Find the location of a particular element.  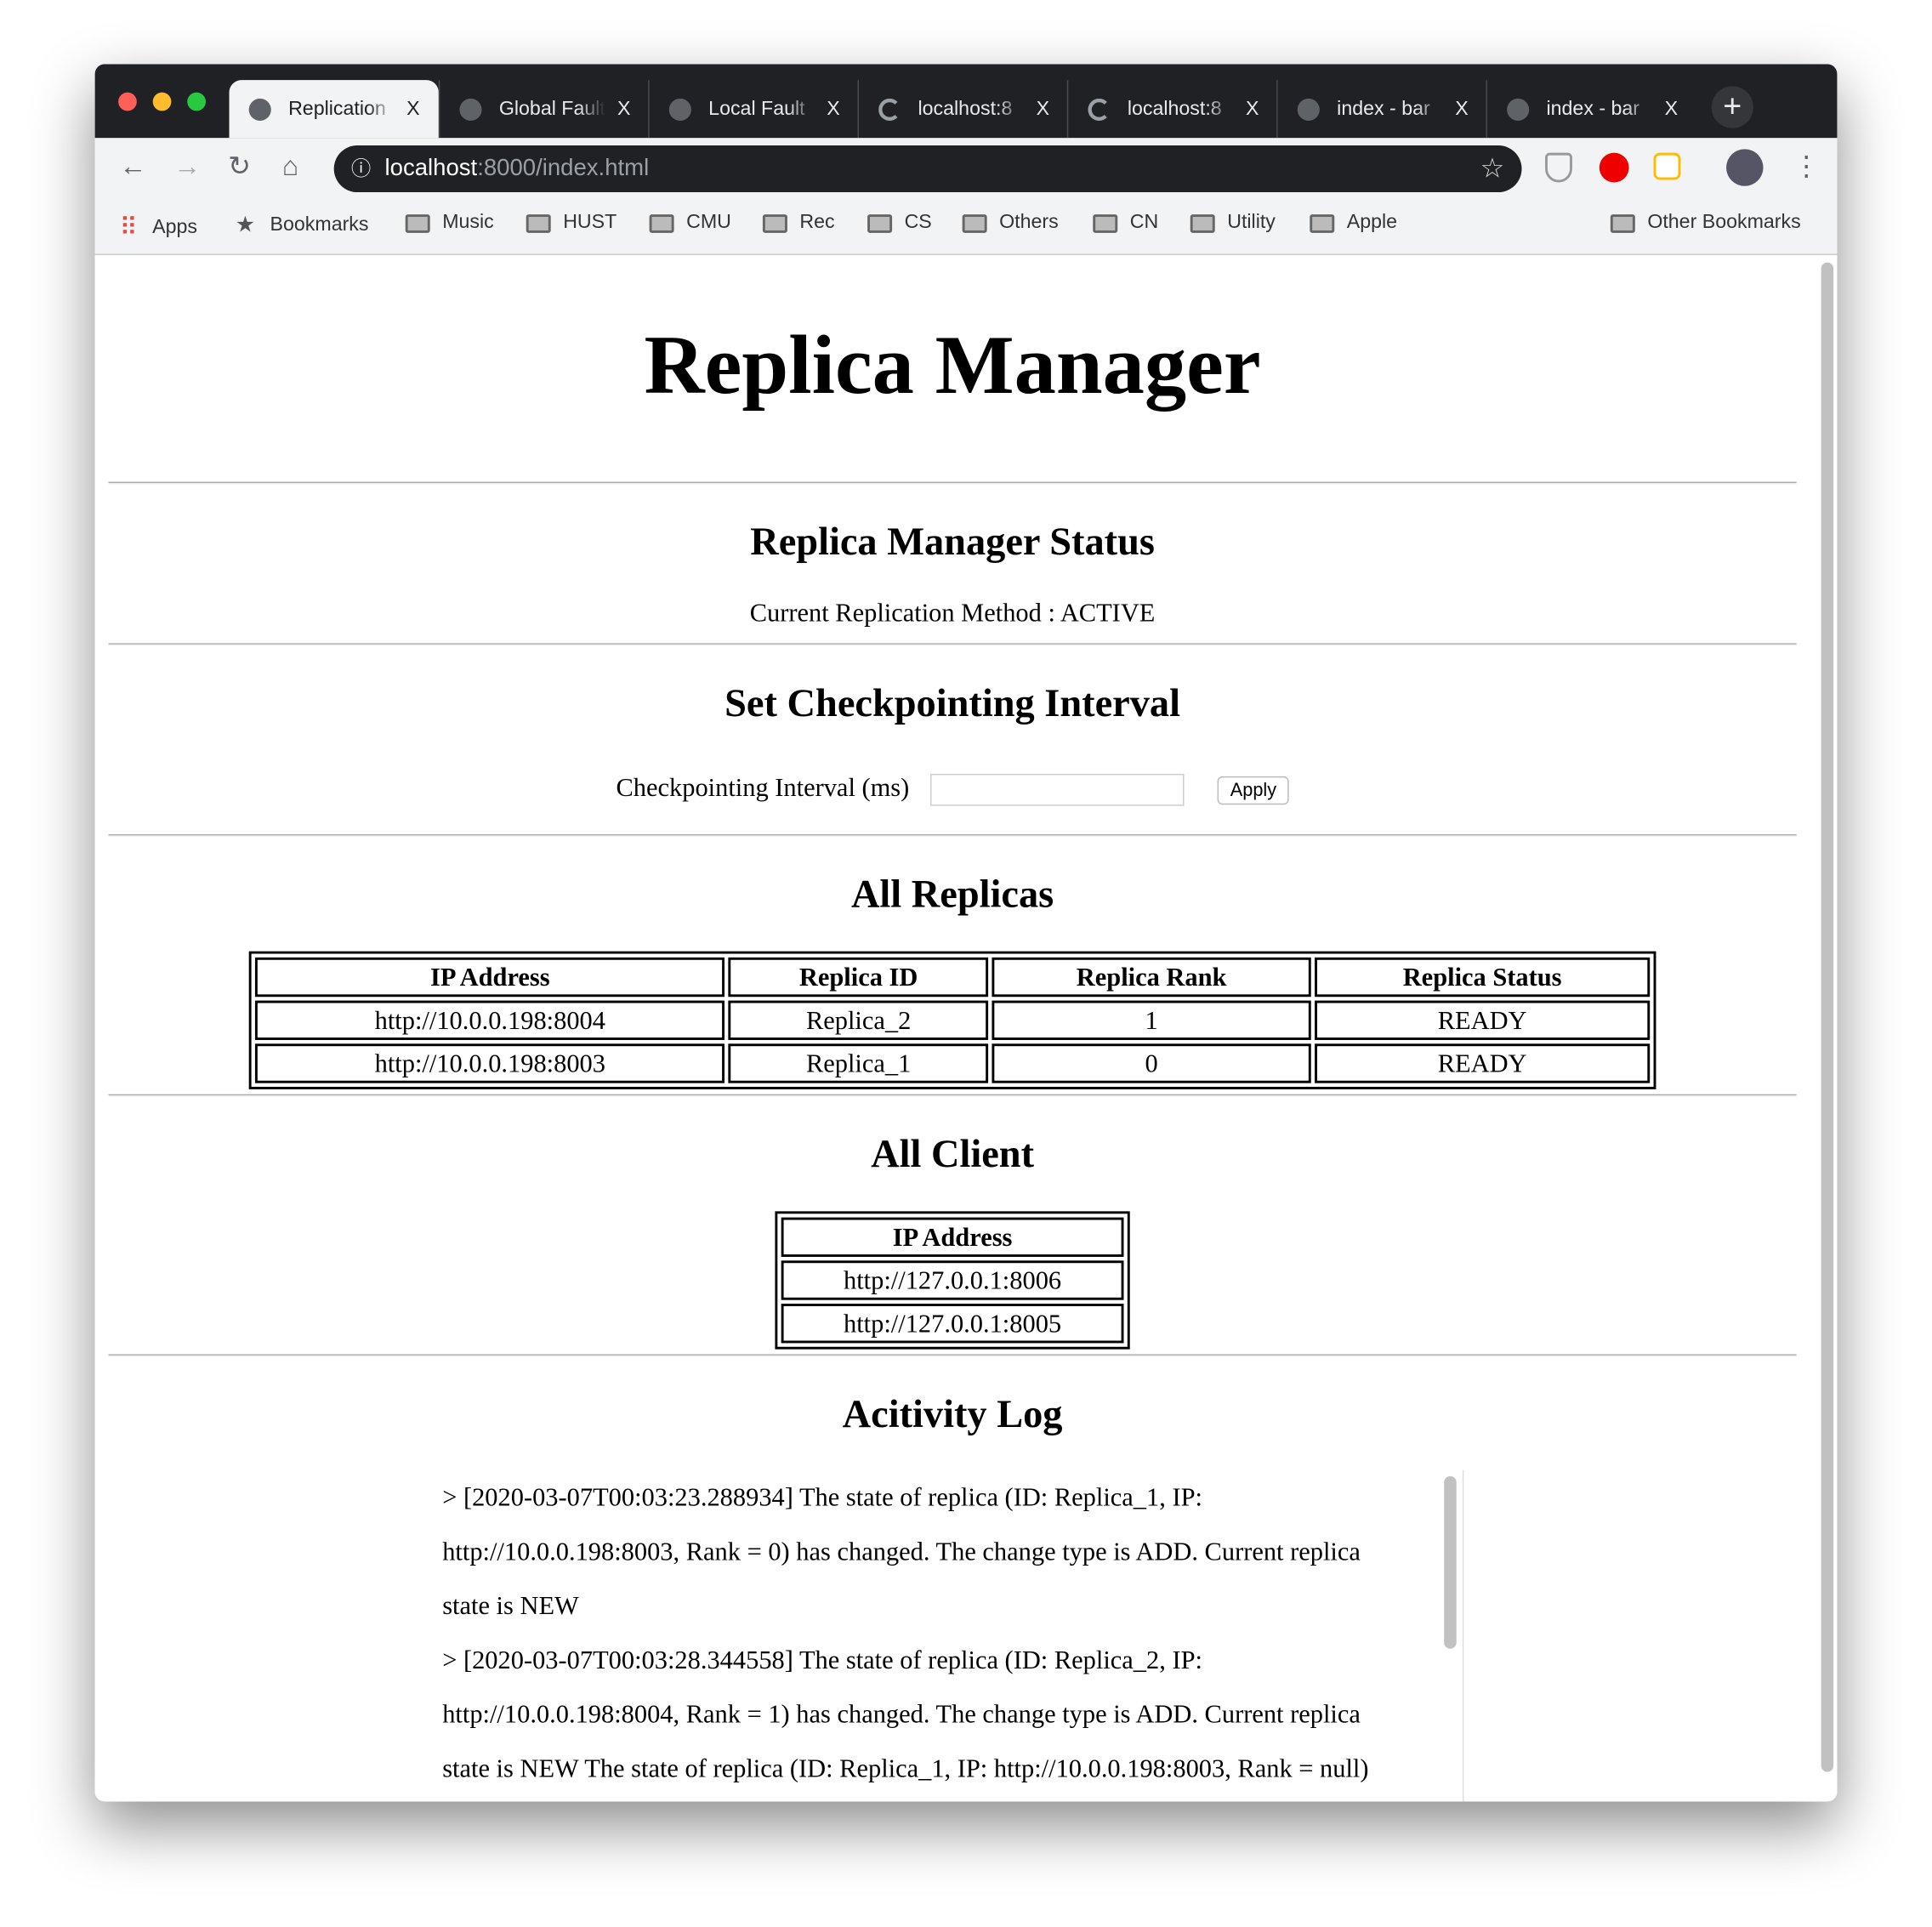

clients-heading: All Client is located at coordinates (953, 1153).